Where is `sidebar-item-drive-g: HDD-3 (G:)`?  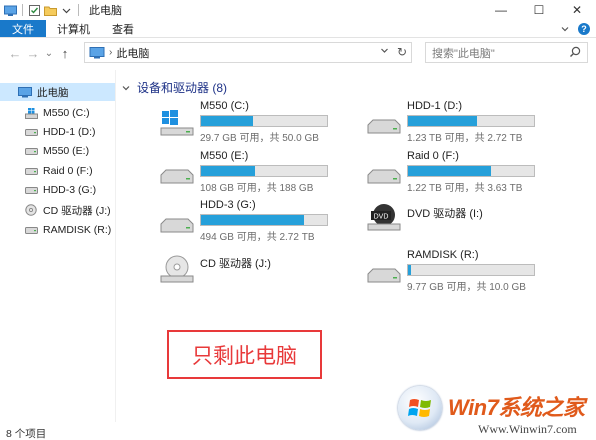 sidebar-item-drive-g: HDD-3 (G:) is located at coordinates (57, 190).